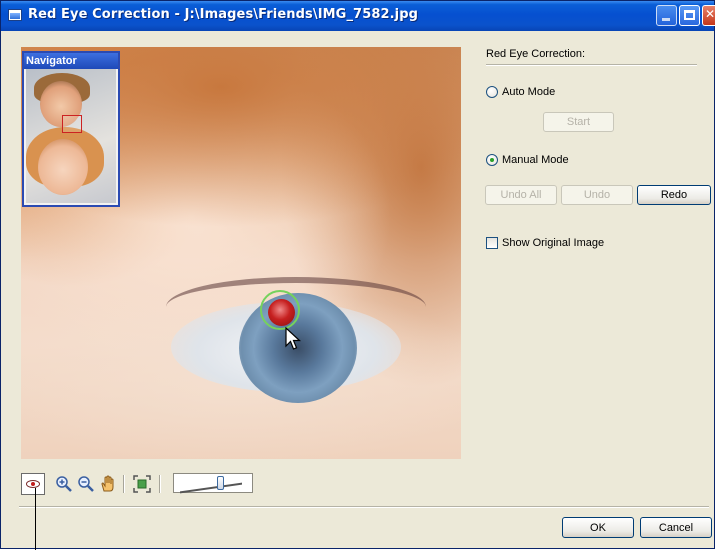 Image resolution: width=715 pixels, height=550 pixels. Describe the element at coordinates (598, 527) in the screenshot. I see `ok-button: OK` at that location.